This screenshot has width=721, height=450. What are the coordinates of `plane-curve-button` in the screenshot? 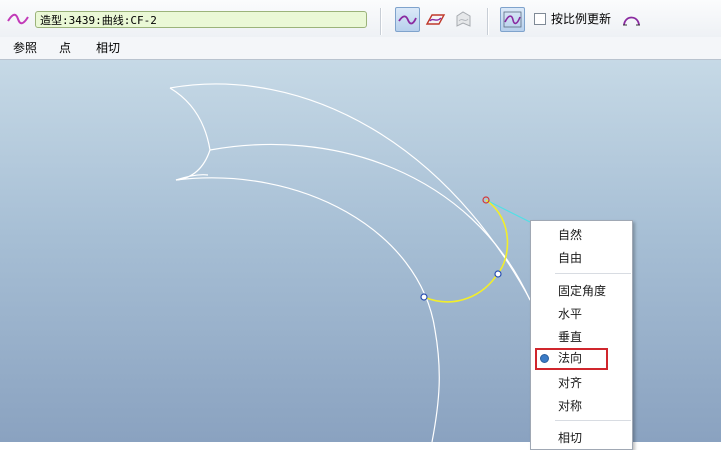 It's located at (435, 19).